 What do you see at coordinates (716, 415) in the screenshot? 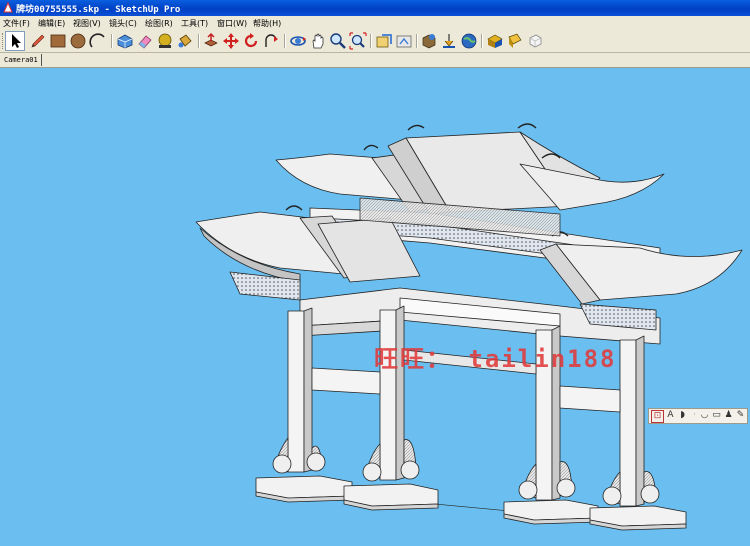
I see `axes-icon: ▭` at bounding box center [716, 415].